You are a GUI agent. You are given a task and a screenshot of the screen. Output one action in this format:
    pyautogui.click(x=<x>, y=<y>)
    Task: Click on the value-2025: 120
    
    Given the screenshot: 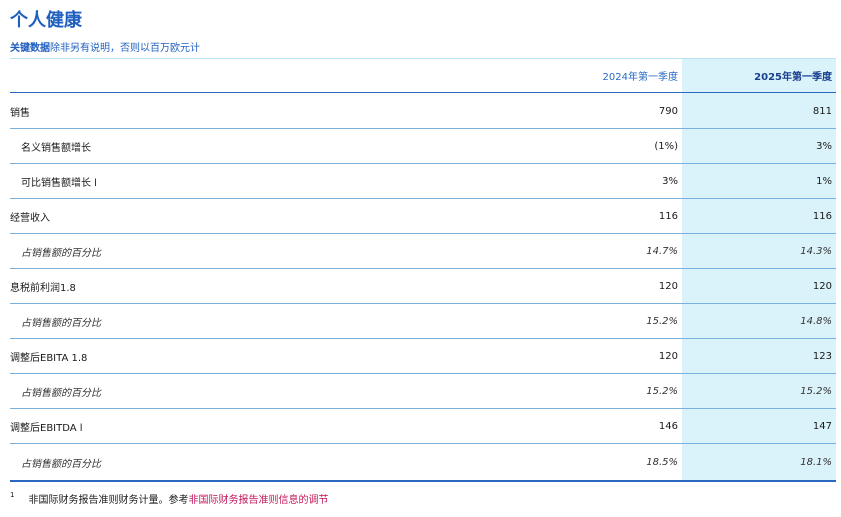 What is the action you would take?
    pyautogui.click(x=822, y=286)
    